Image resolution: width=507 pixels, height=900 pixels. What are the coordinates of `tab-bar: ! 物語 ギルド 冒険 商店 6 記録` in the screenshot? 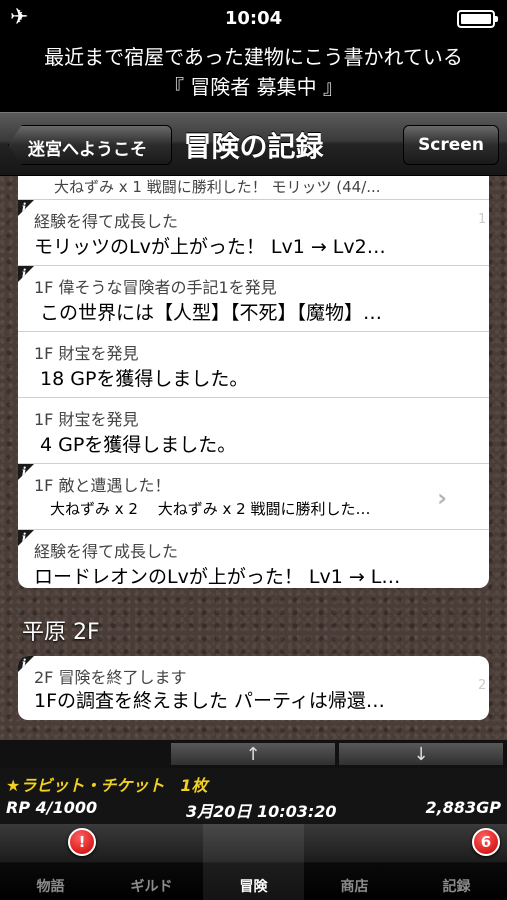 It's located at (253, 862).